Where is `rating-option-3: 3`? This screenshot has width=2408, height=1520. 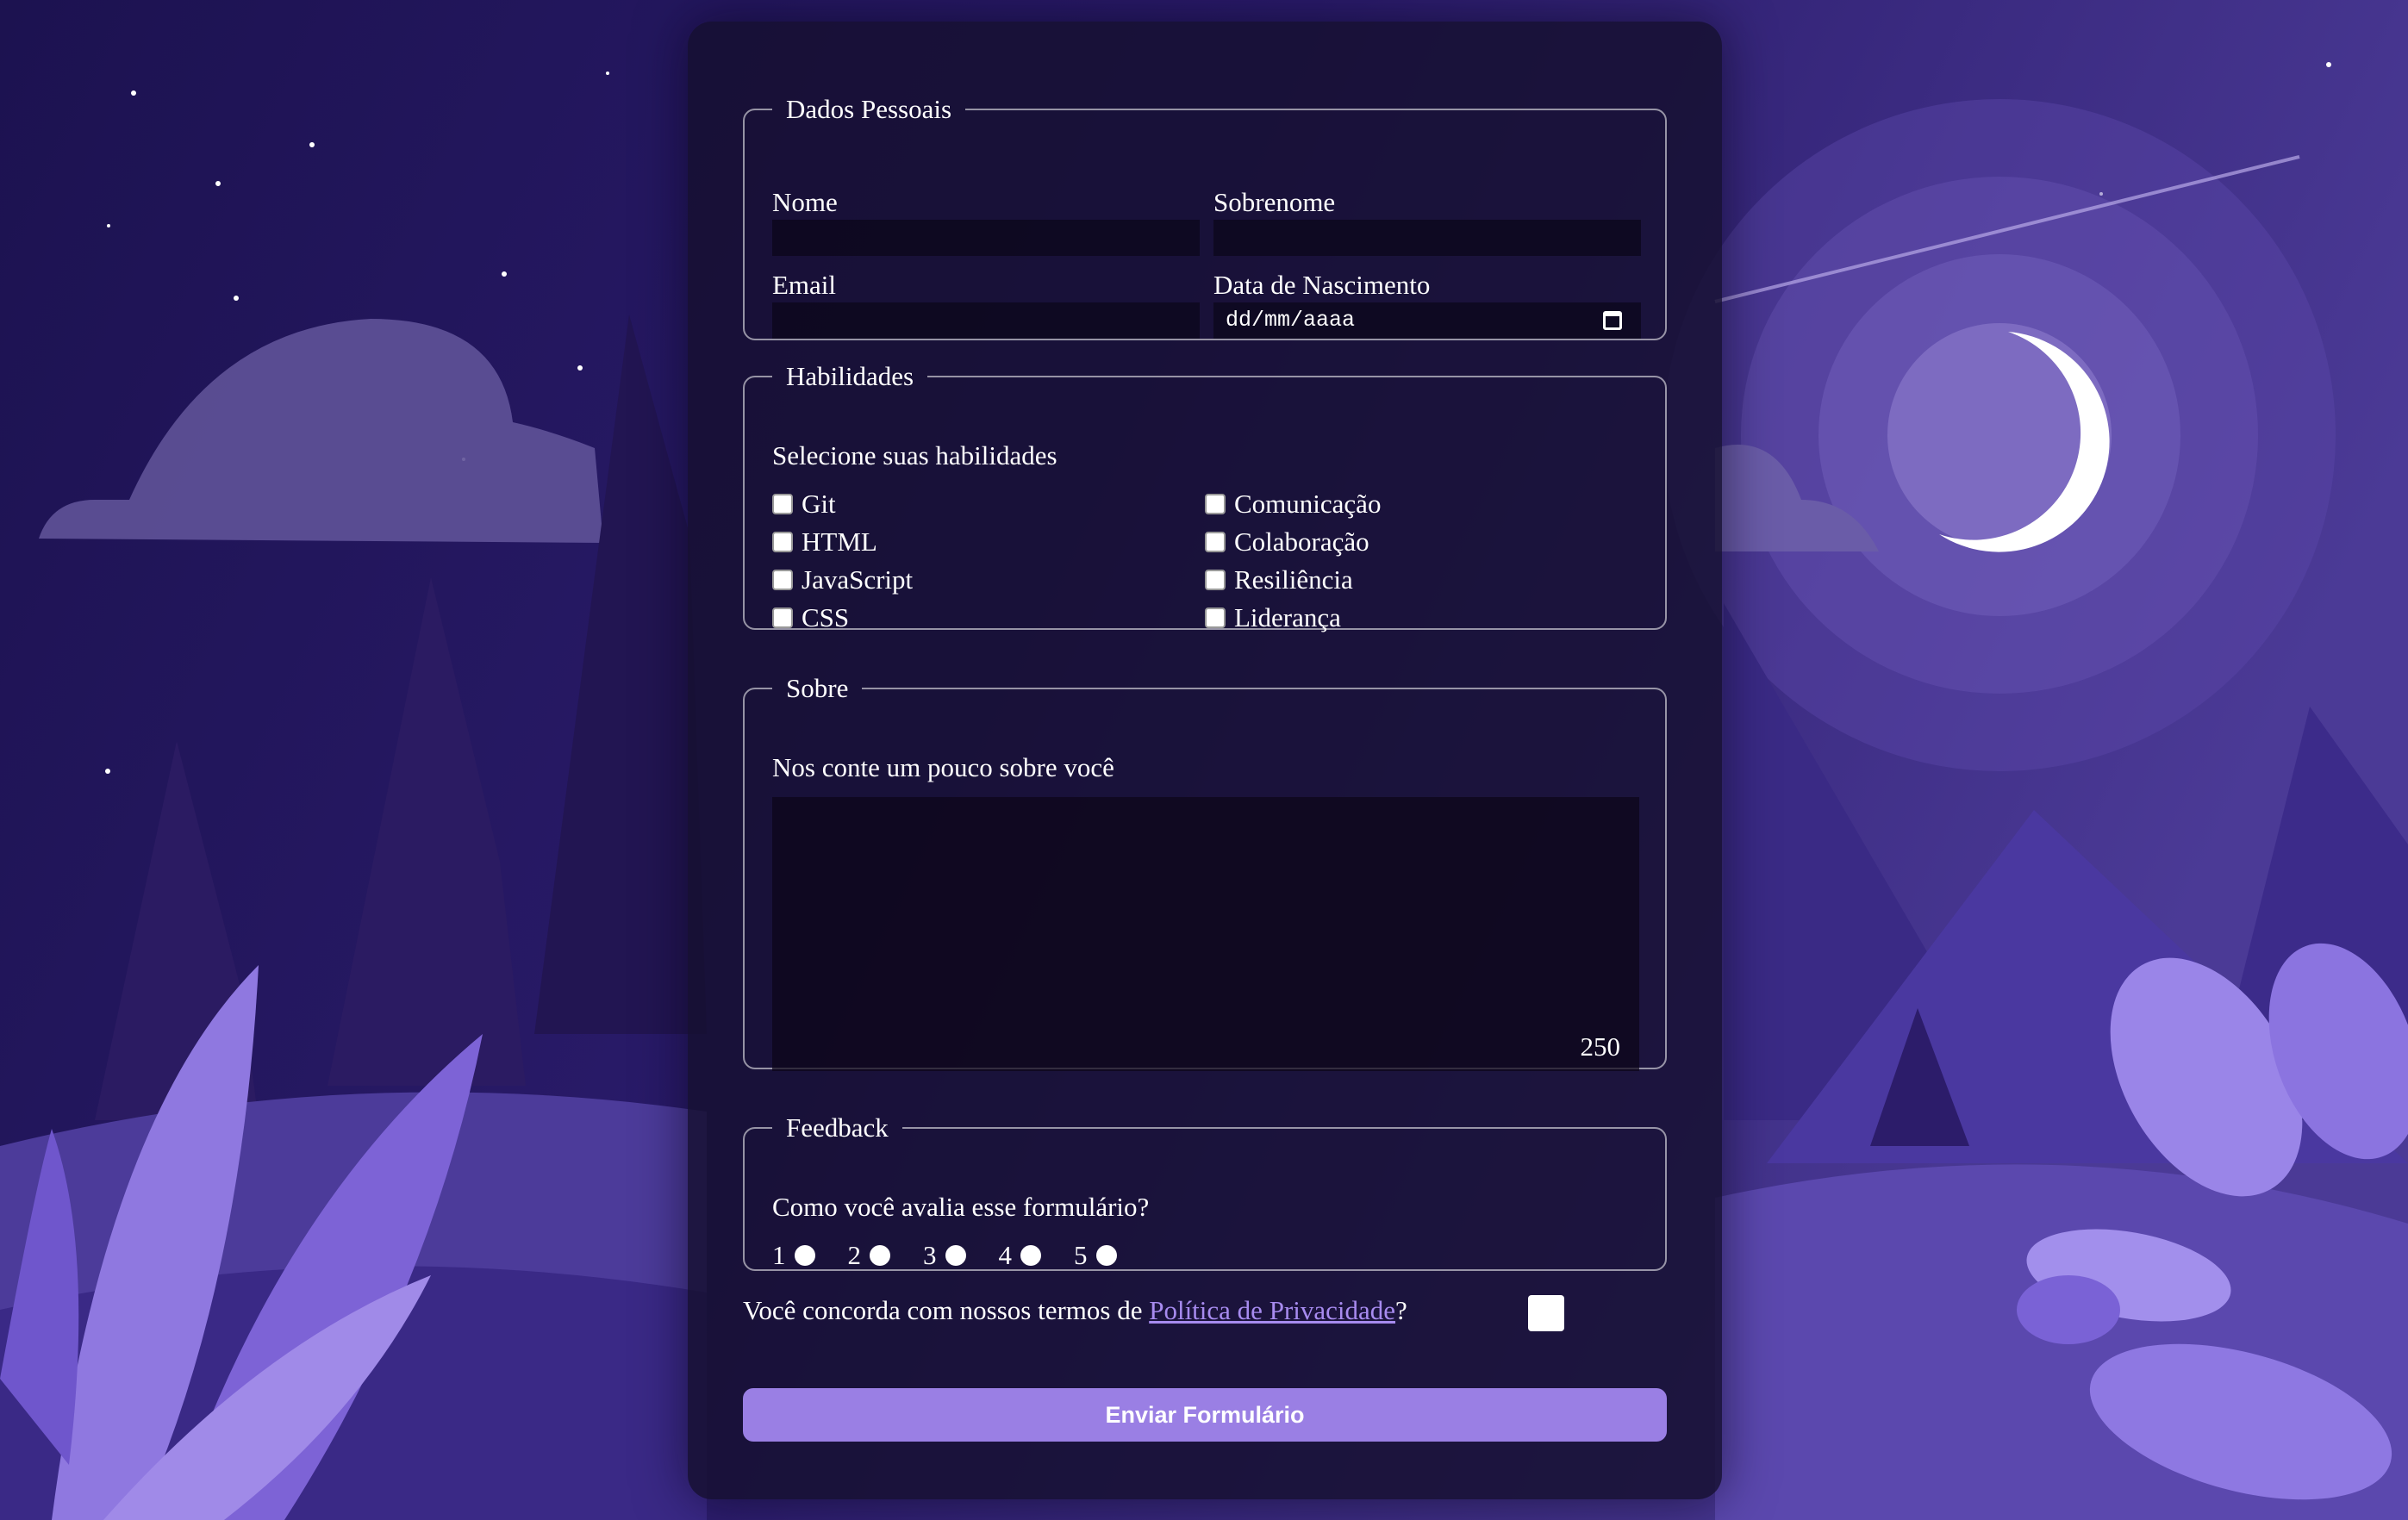
rating-option-3: 3 is located at coordinates (945, 1255).